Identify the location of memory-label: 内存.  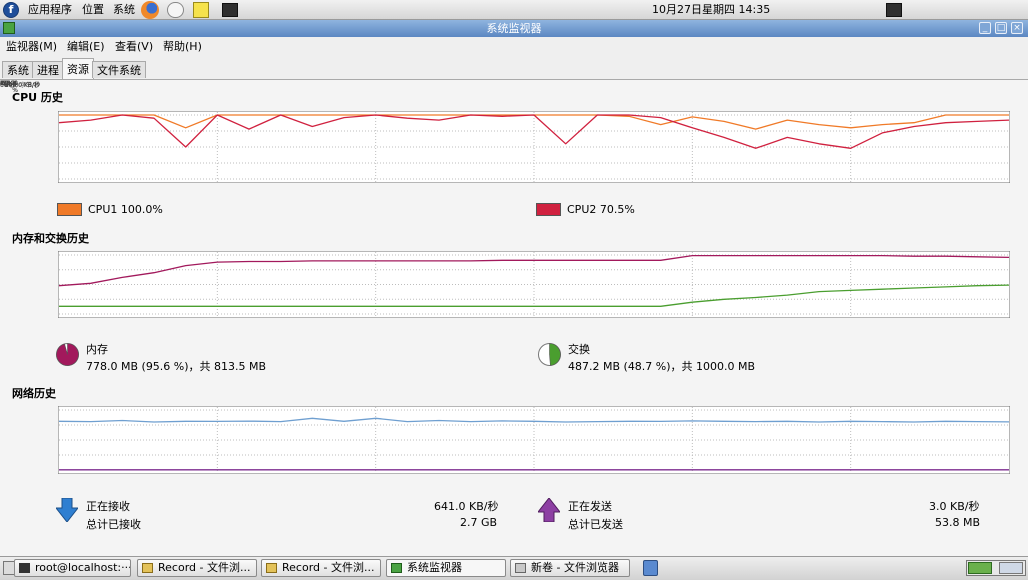
(97, 349).